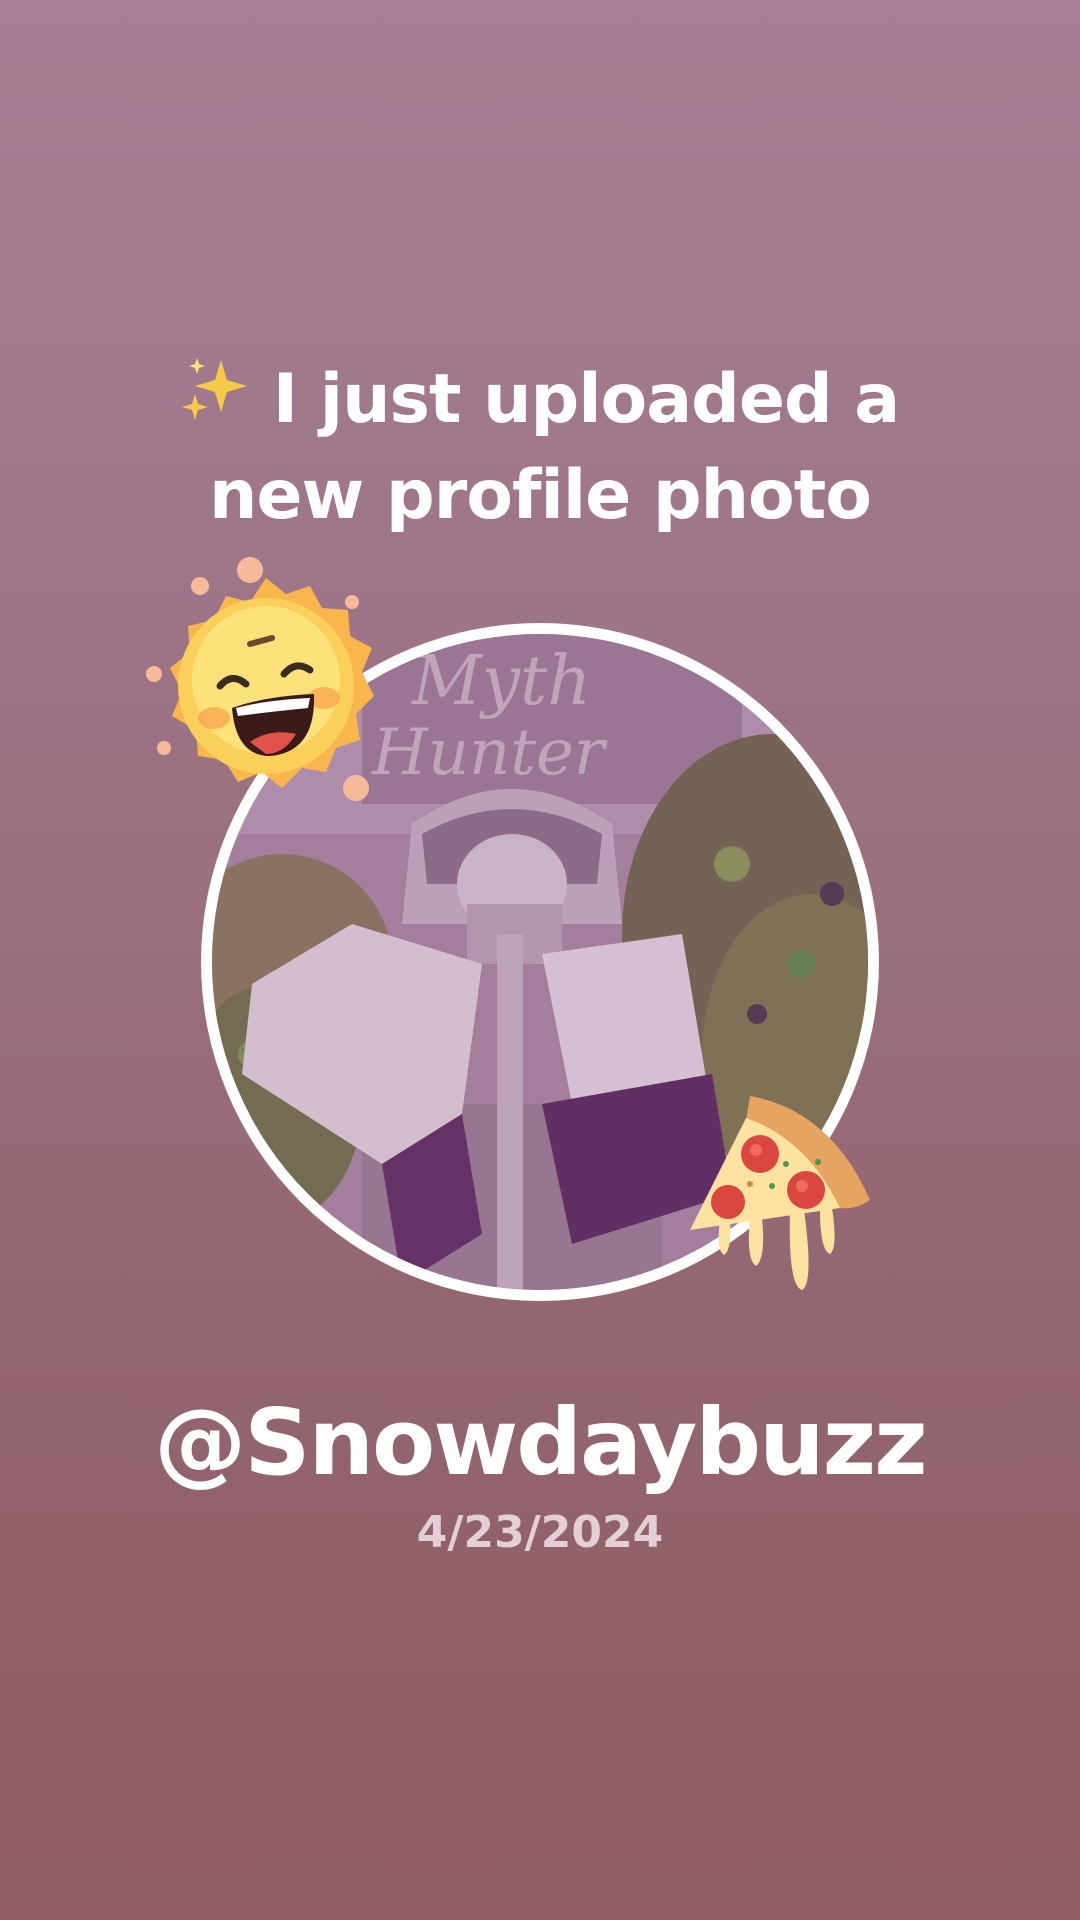  I want to click on headline: I just uploaded a new profile photo, so click(540, 448).